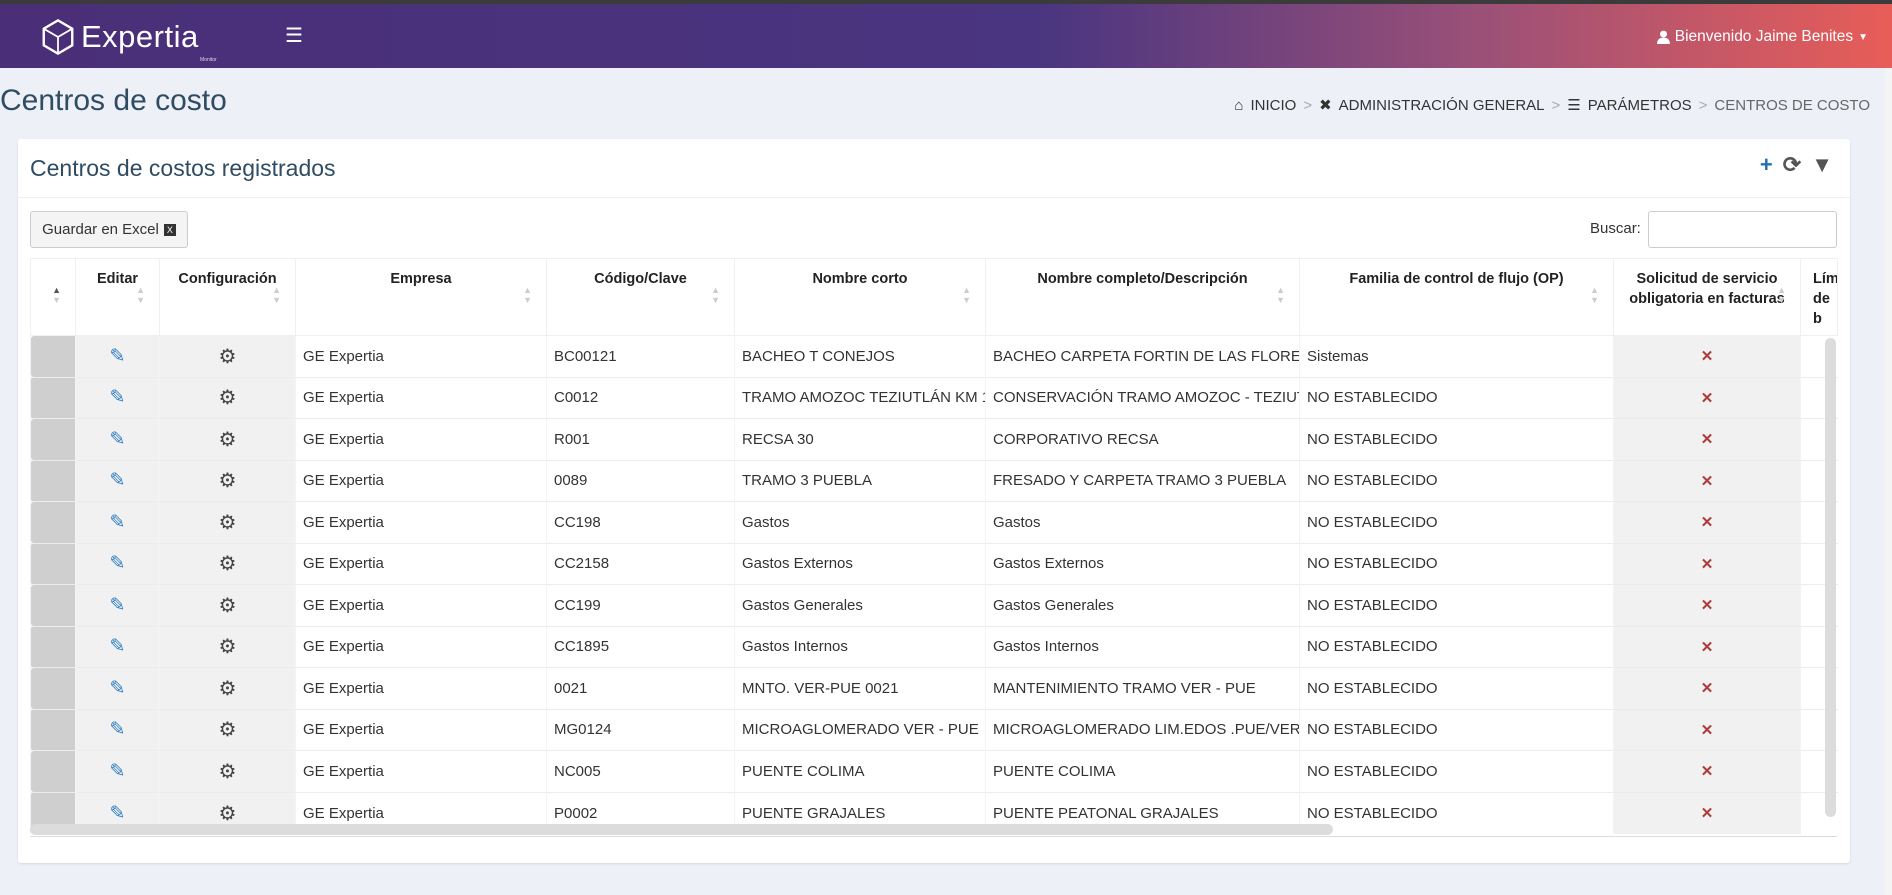  What do you see at coordinates (640, 688) in the screenshot?
I see `table-cell: 0021` at bounding box center [640, 688].